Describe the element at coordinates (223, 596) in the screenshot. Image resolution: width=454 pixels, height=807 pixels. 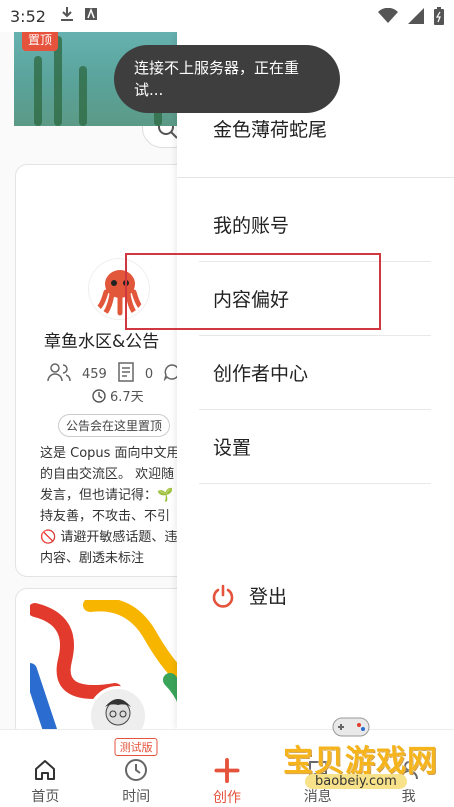
I see `power-icon` at that location.